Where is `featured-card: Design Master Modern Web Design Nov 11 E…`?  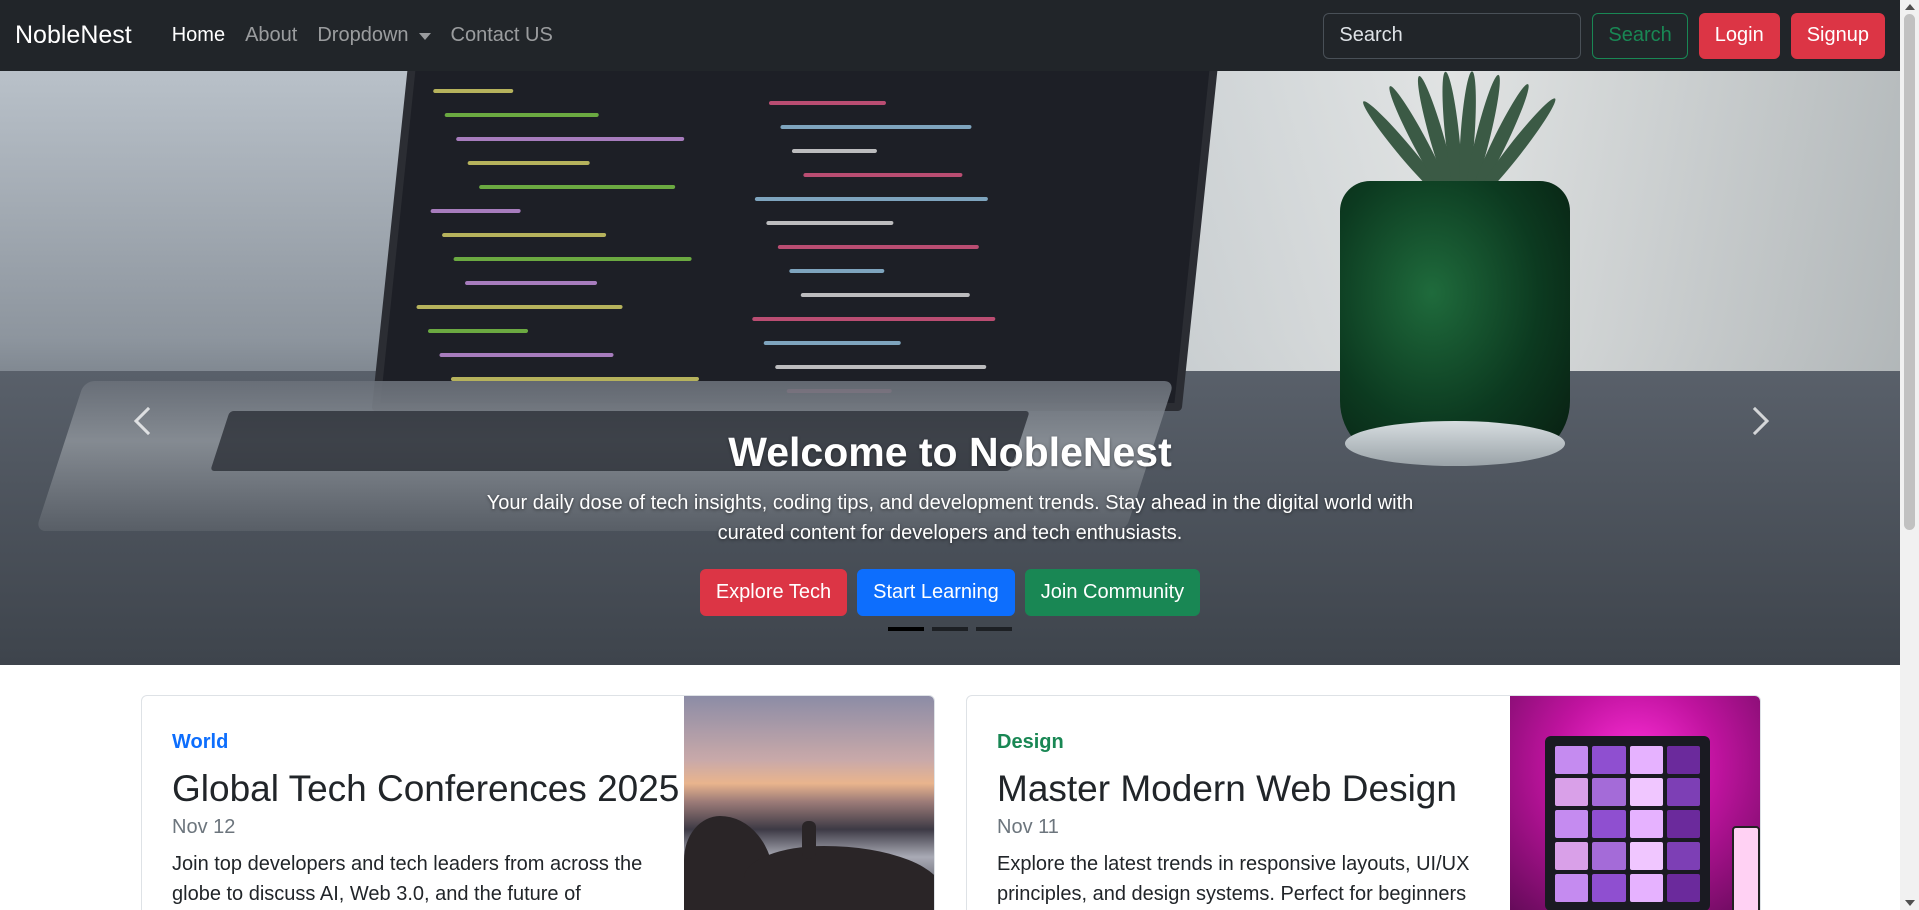
featured-card: Design Master Modern Web Design Nov 11 E… is located at coordinates (1363, 802).